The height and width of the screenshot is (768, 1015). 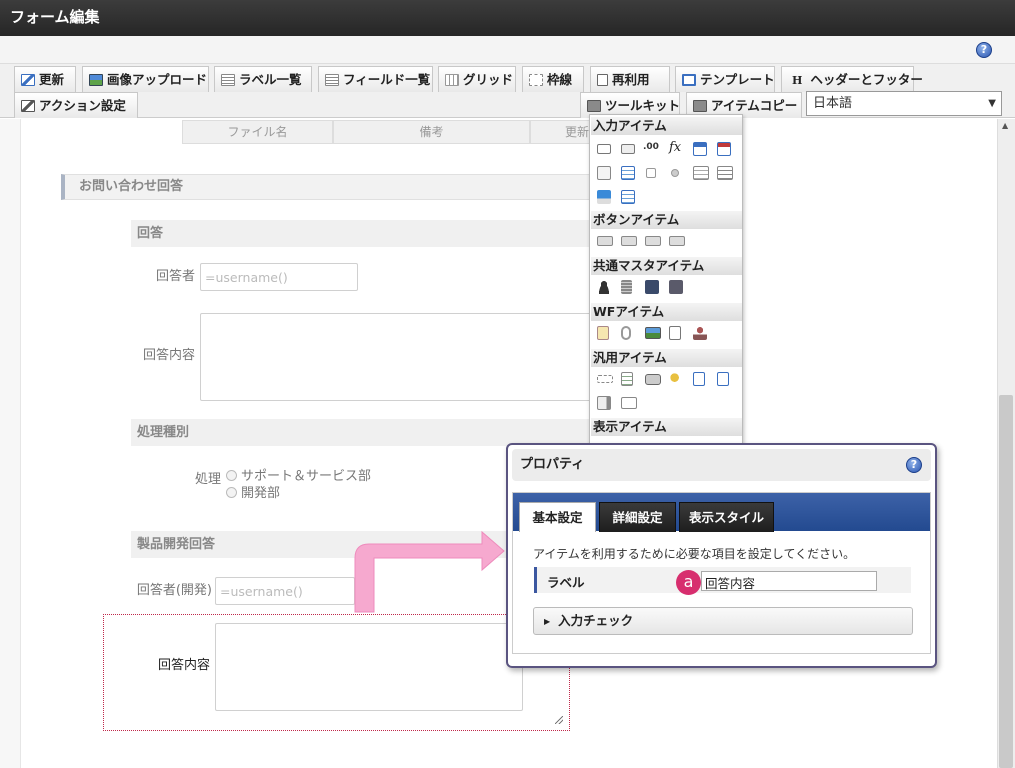 What do you see at coordinates (604, 287) in the screenshot?
I see `user-item-icon` at bounding box center [604, 287].